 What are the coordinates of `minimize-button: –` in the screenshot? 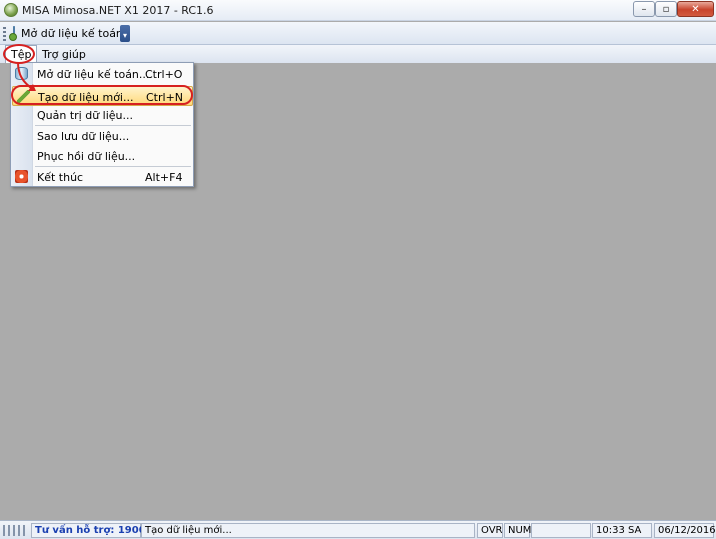 It's located at (644, 9).